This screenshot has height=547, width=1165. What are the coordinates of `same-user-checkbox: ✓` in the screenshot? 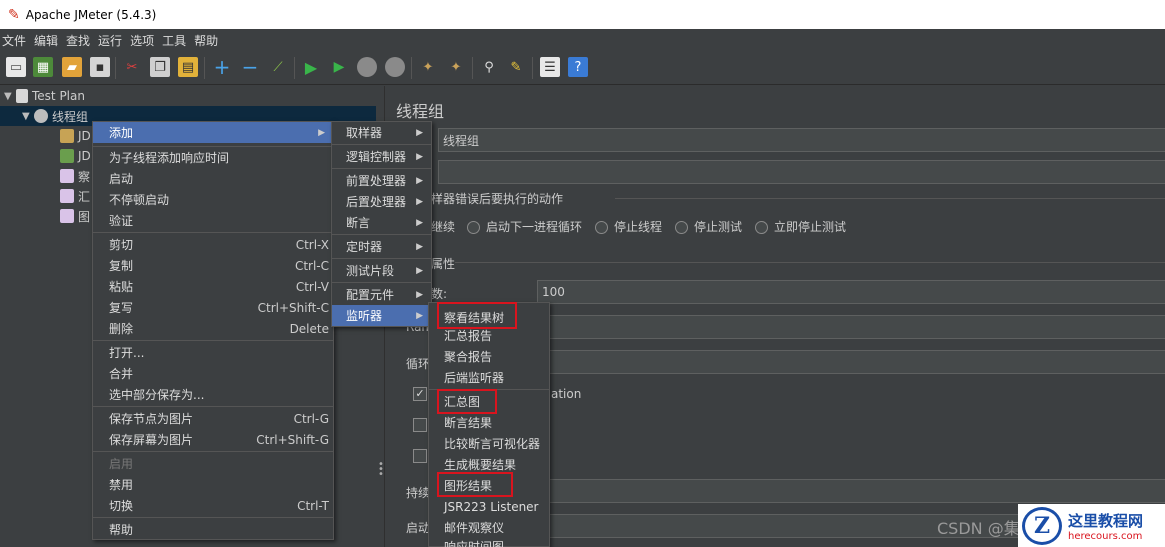 It's located at (420, 394).